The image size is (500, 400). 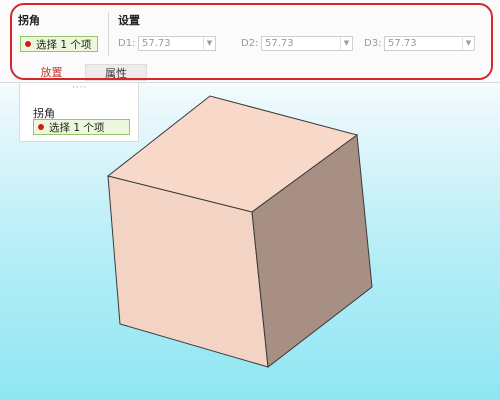 I want to click on d1-input: 57.73 ▼, so click(x=177, y=43).